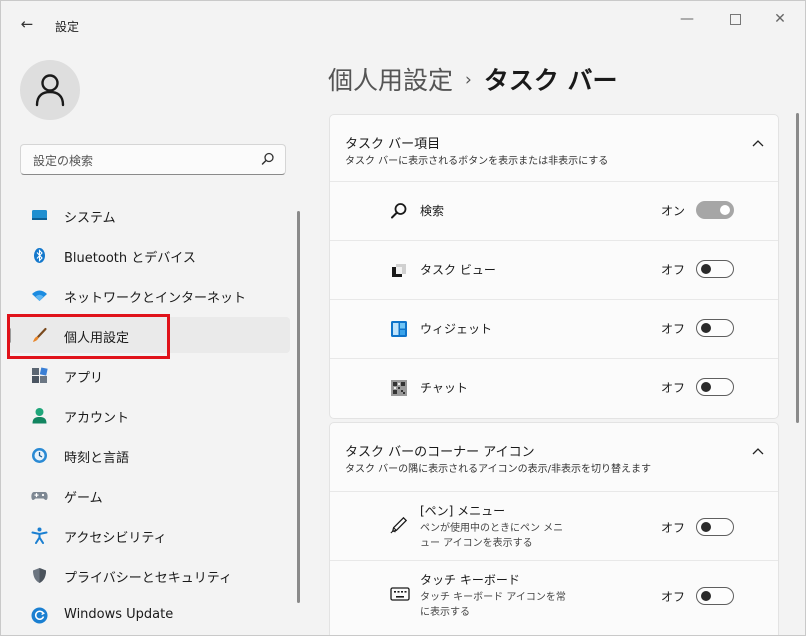 The width and height of the screenshot is (806, 636). Describe the element at coordinates (493, 605) in the screenshot. I see `setting-description: タッチ キーボード アイコンを常に表示する` at that location.